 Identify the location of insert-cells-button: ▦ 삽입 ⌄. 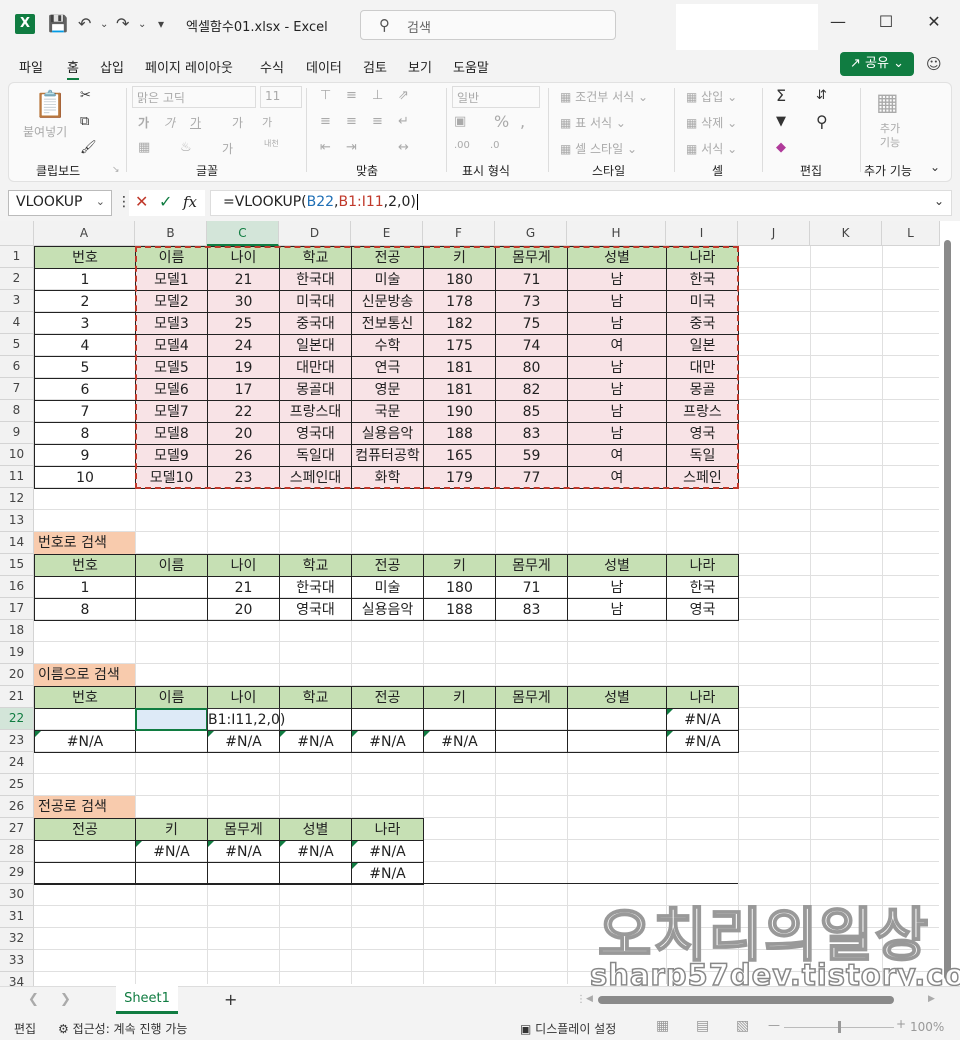
(711, 96).